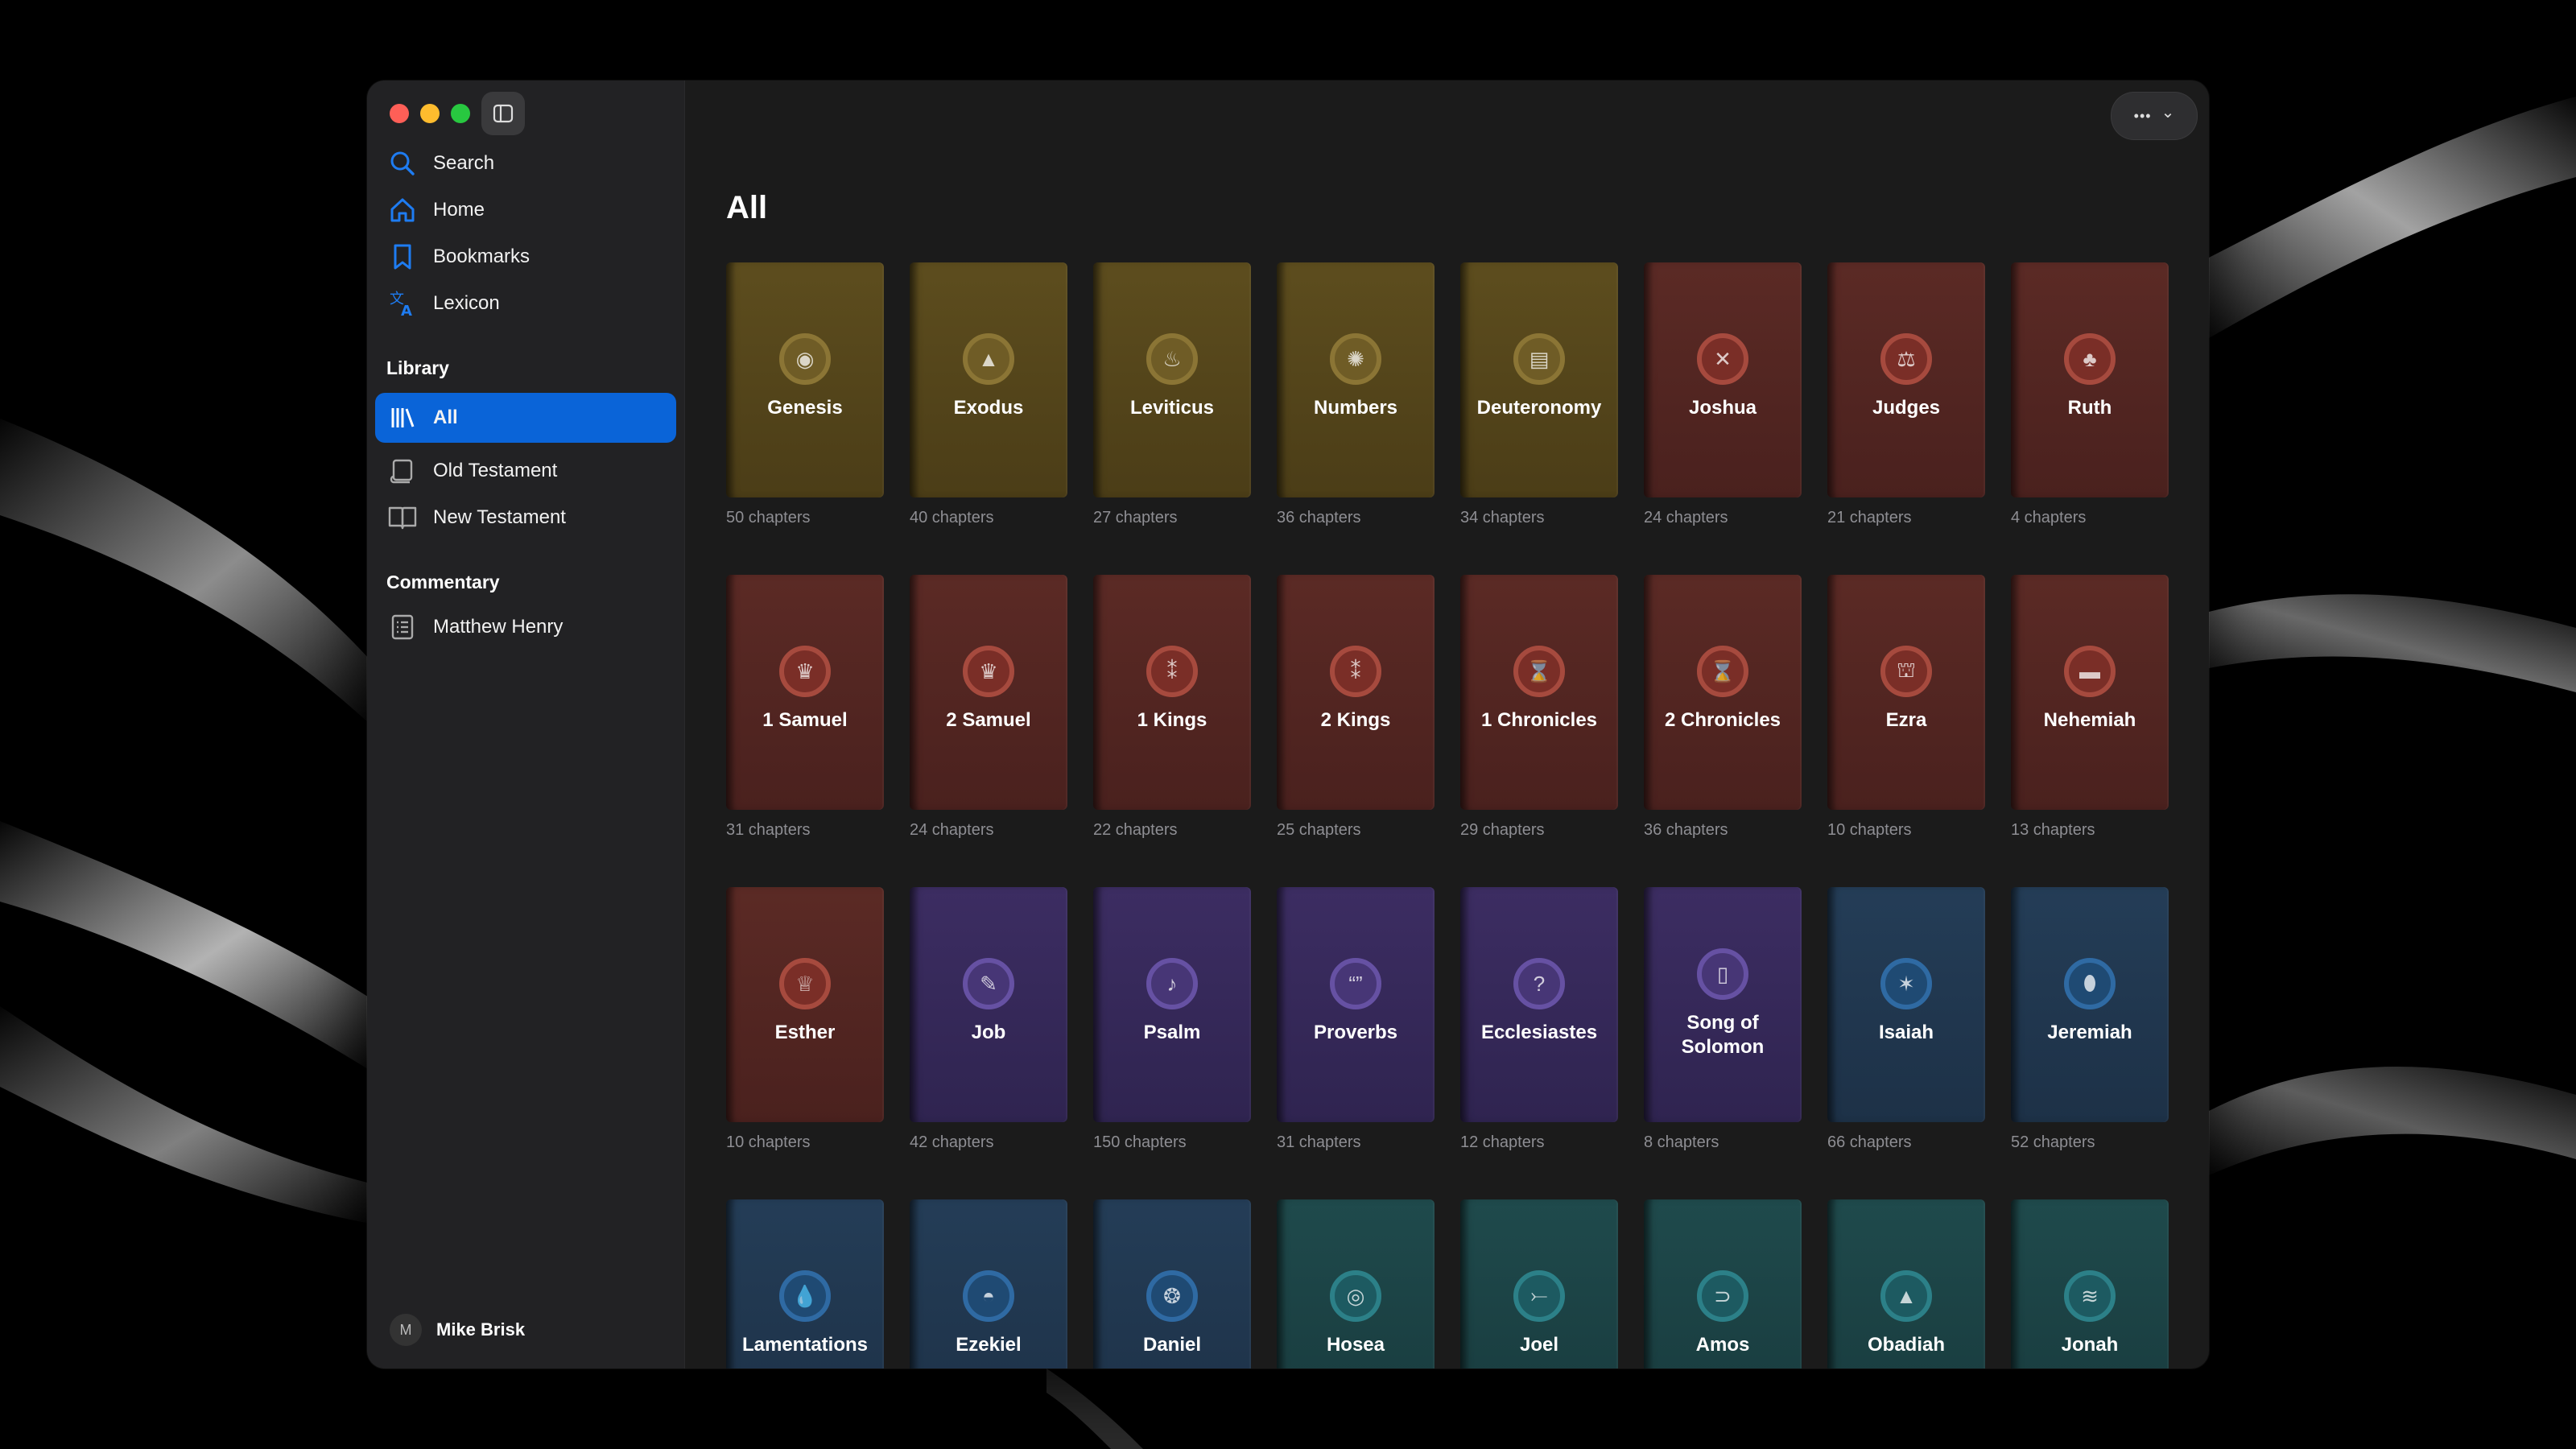 Image resolution: width=2576 pixels, height=1449 pixels. I want to click on book-title: Psalm, so click(1172, 1032).